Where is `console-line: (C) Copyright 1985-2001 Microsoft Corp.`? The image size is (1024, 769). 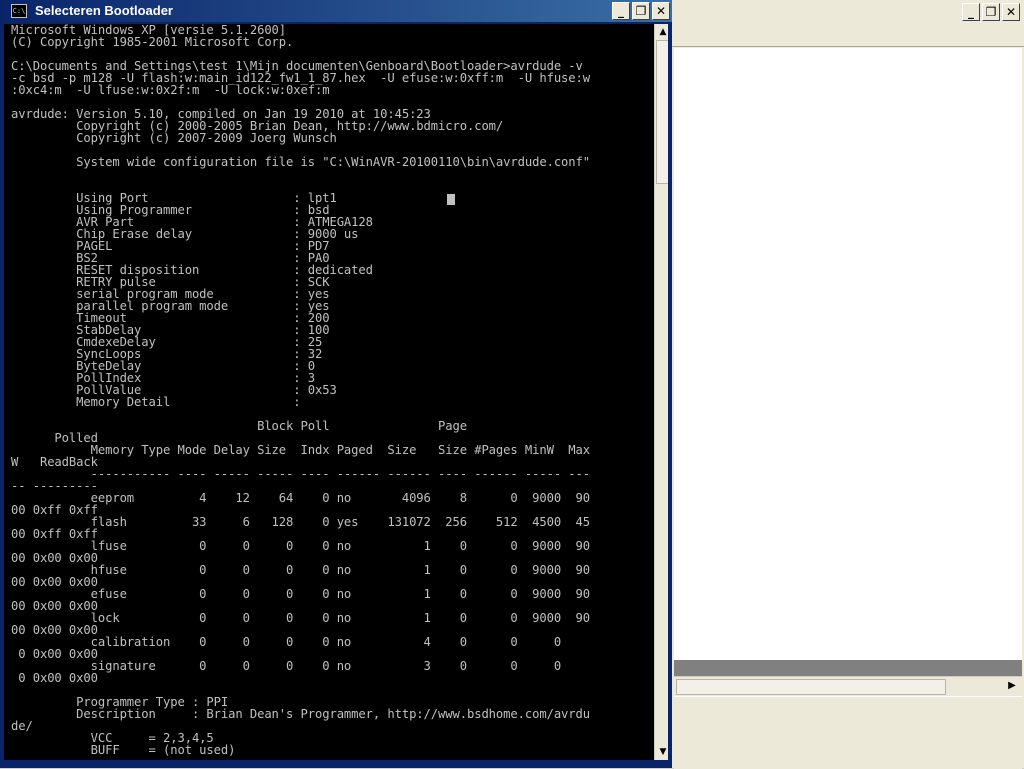
console-line: (C) Copyright 1985-2001 Microsoft Corp. is located at coordinates (152, 42).